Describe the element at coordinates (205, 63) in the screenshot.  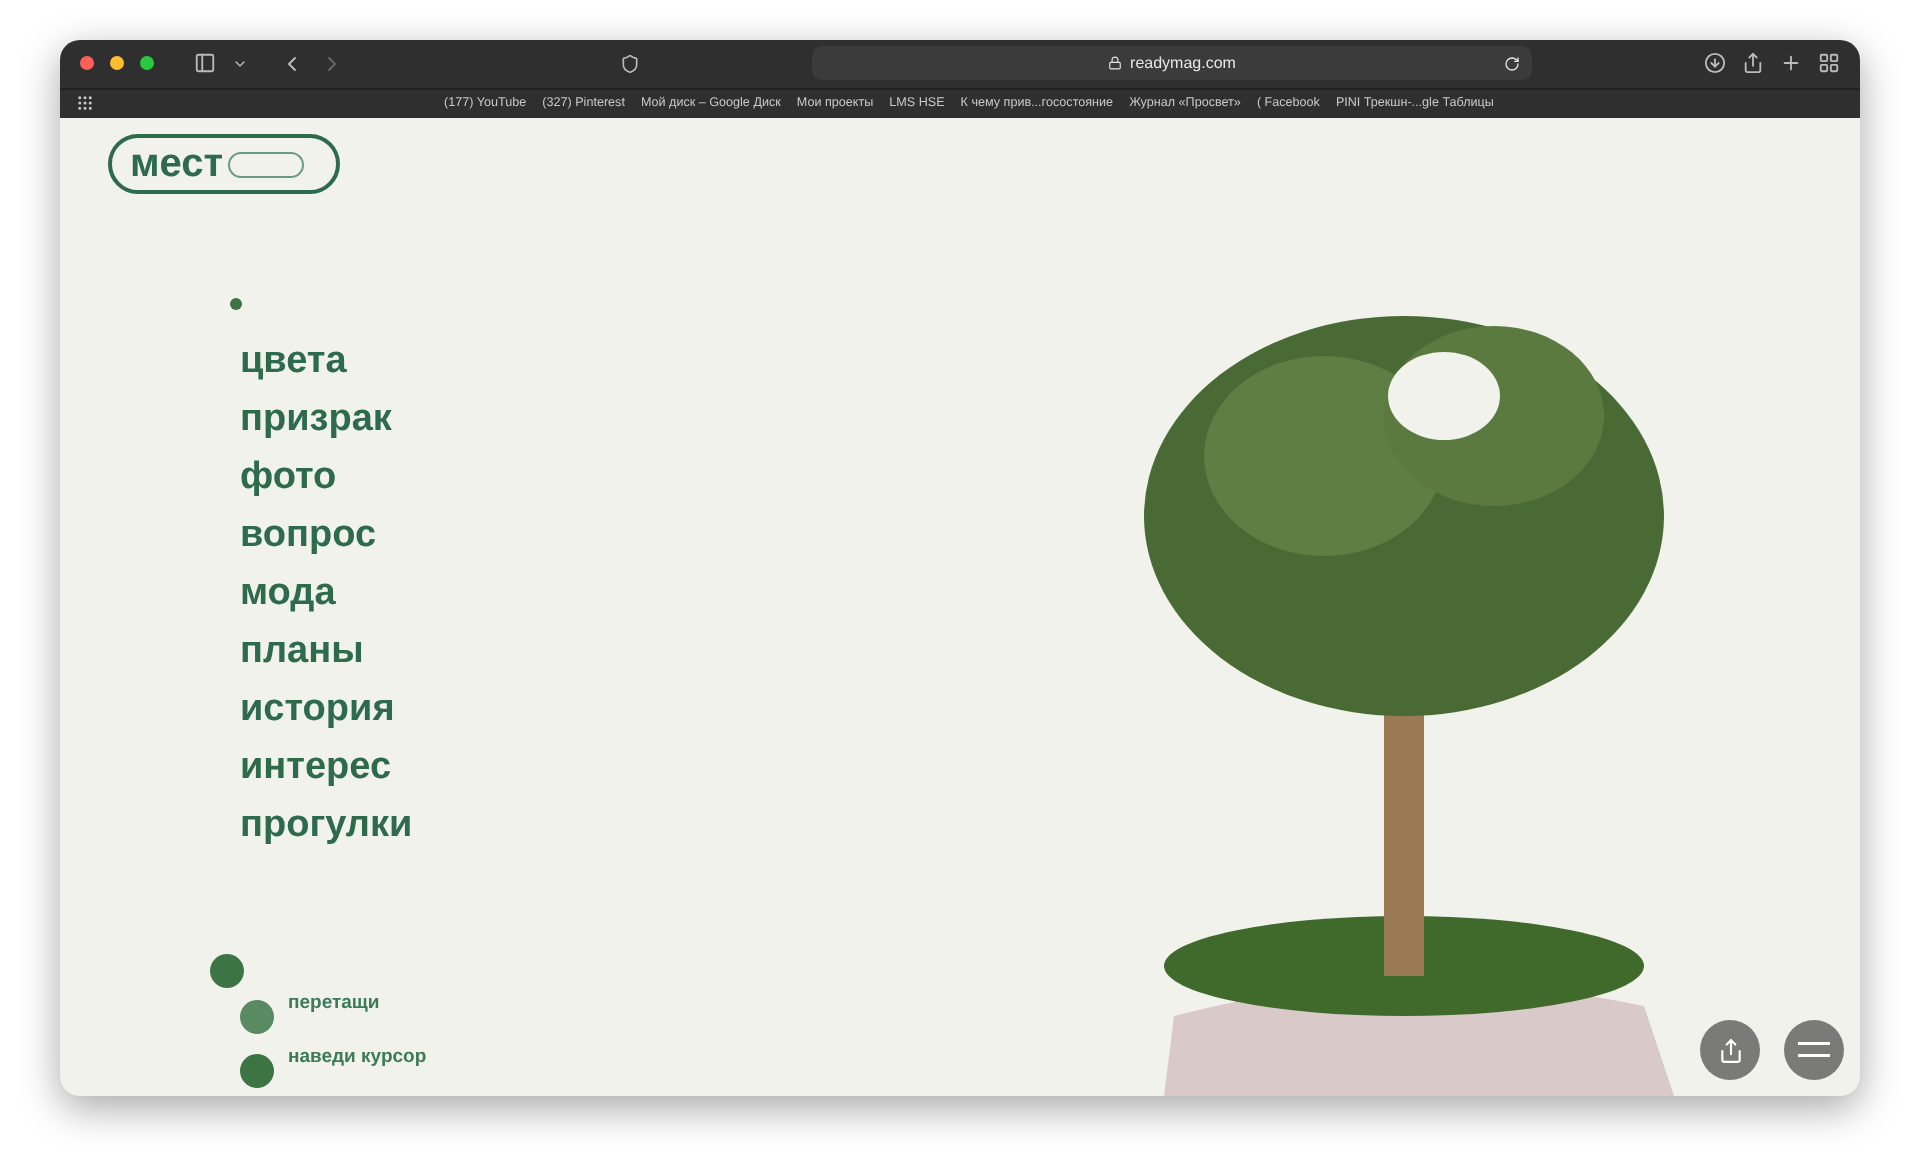
I see `sidebar-icon` at that location.